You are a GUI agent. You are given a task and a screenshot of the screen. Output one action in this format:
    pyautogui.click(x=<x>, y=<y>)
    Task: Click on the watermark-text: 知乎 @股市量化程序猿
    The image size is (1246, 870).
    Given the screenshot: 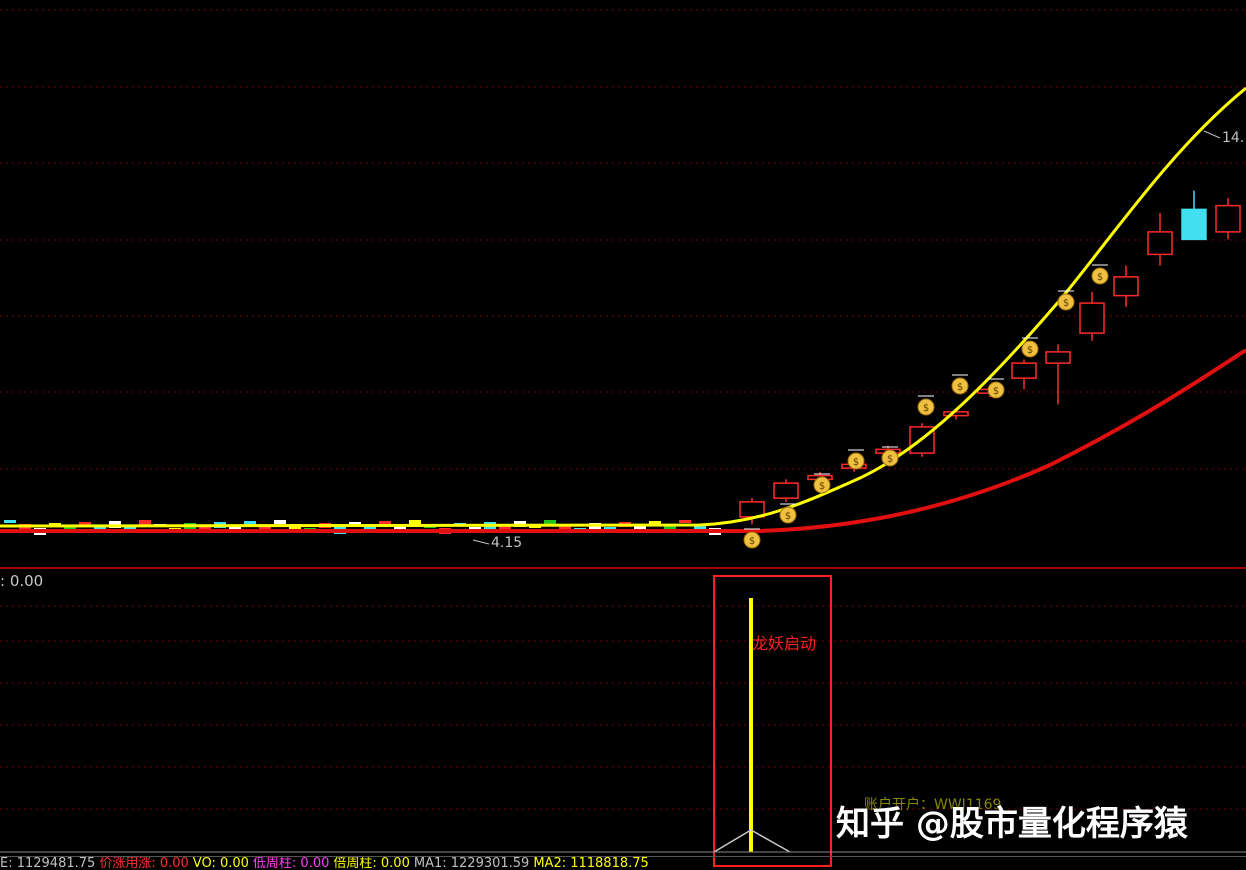 What is the action you would take?
    pyautogui.click(x=1012, y=824)
    